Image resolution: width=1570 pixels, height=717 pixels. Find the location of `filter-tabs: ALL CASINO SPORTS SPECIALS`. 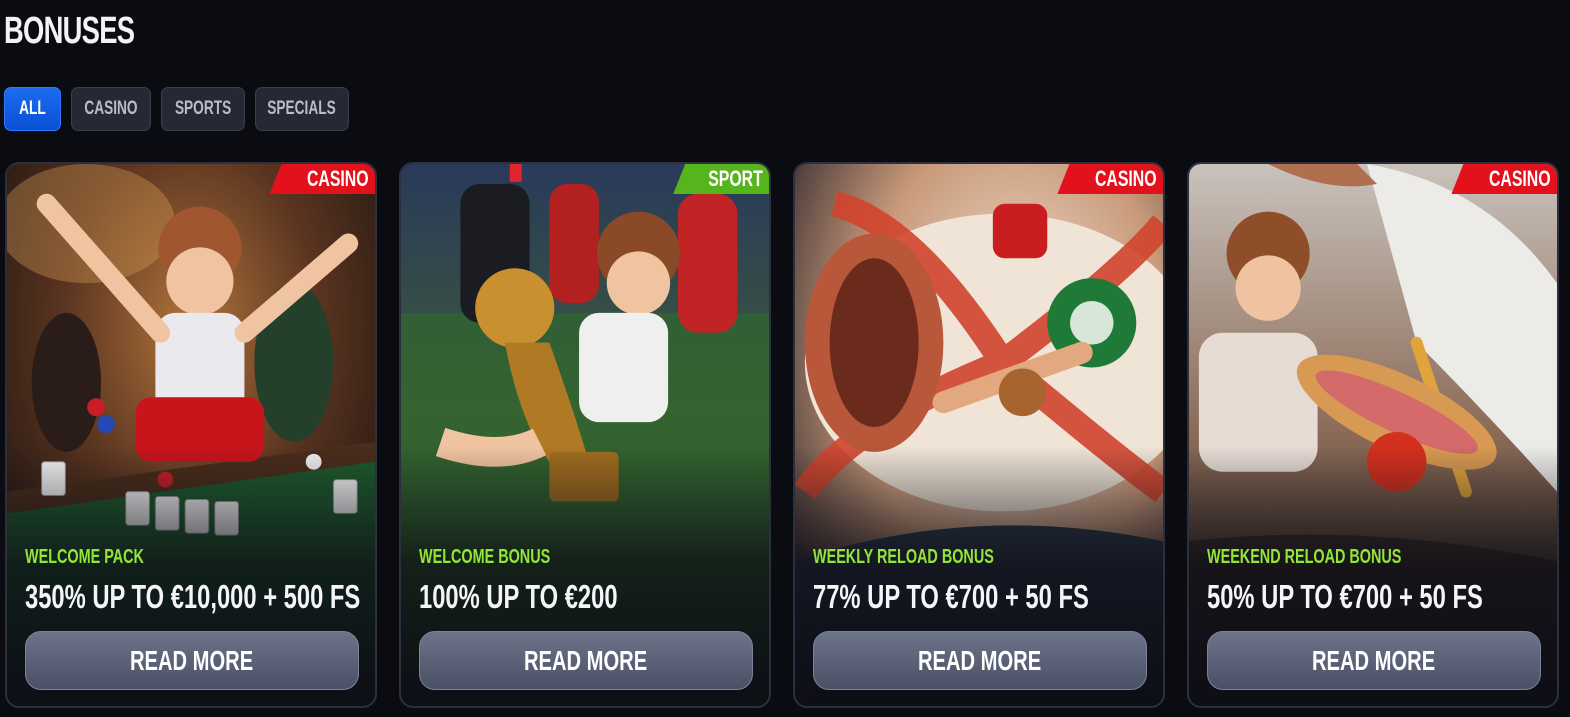

filter-tabs: ALL CASINO SPORTS SPECIALS is located at coordinates (176, 109).